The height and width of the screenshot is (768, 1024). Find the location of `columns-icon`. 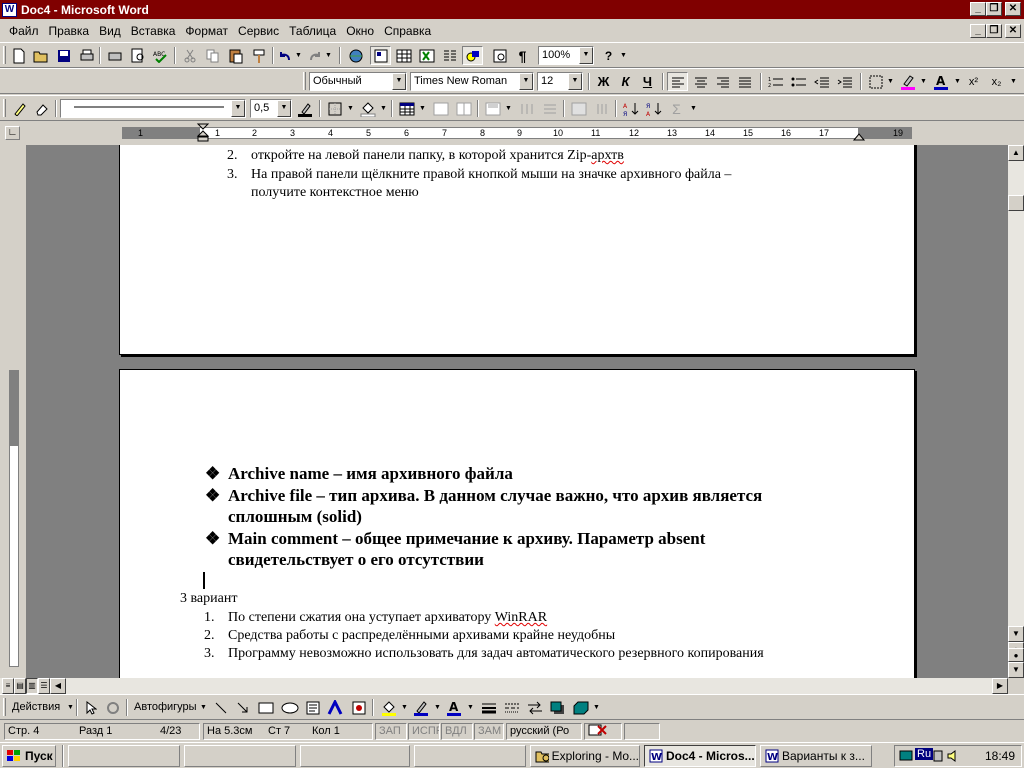

columns-icon is located at coordinates (449, 55).